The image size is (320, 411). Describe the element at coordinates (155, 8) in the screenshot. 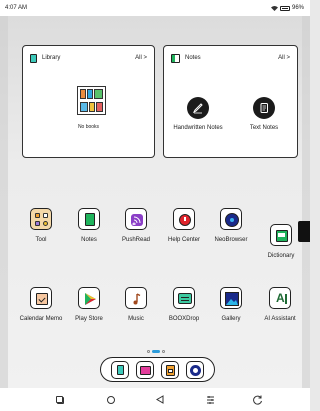

I see `status-bar: 4:07 AM 96%` at that location.